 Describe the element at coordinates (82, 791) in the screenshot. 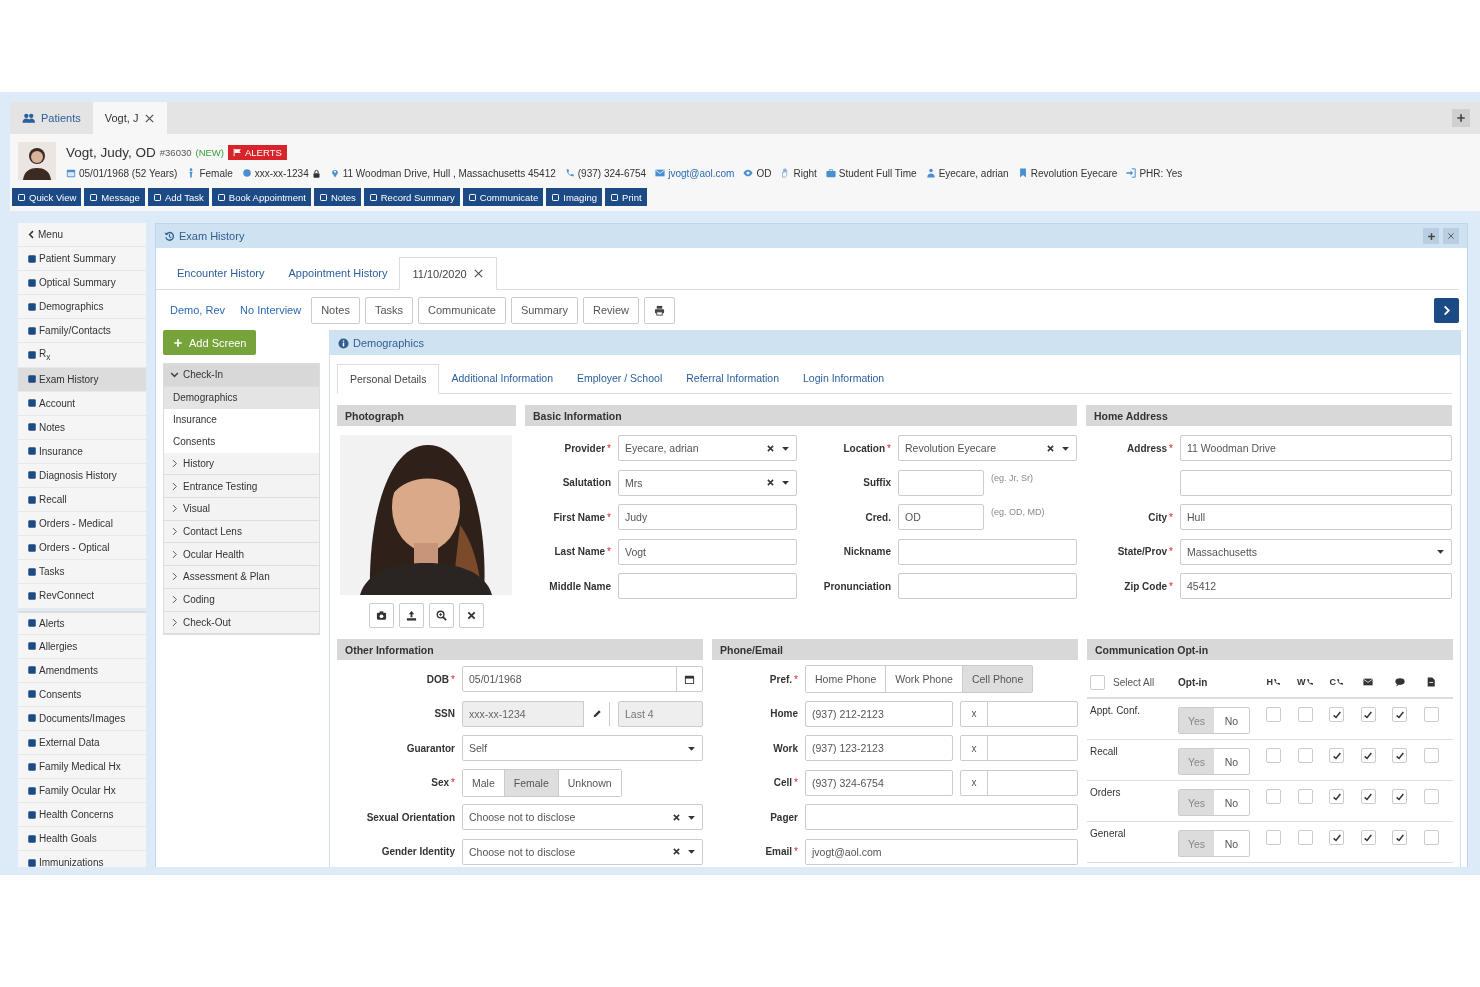

I see `sidebar-item: Family Ocular Hx` at that location.